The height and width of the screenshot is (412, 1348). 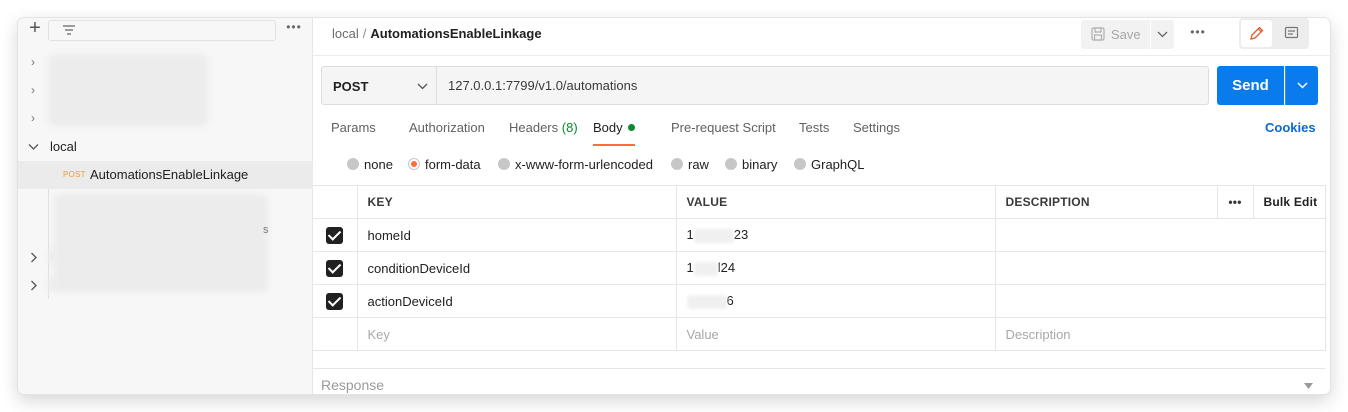 What do you see at coordinates (765, 85) in the screenshot?
I see `url-bar: POST 127.0.0.1:7799/v1.0/automations` at bounding box center [765, 85].